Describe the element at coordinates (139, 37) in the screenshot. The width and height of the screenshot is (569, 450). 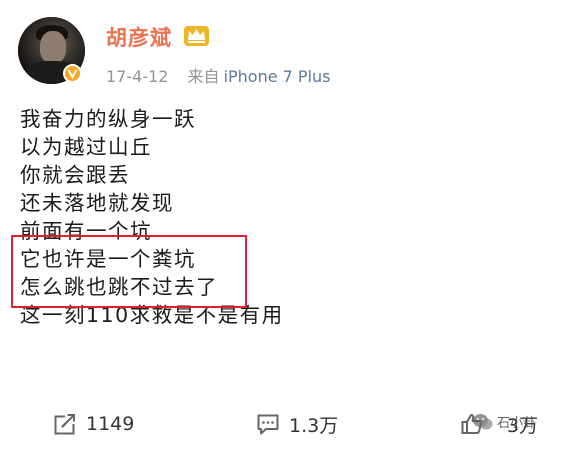
I see `username: 胡彦斌` at that location.